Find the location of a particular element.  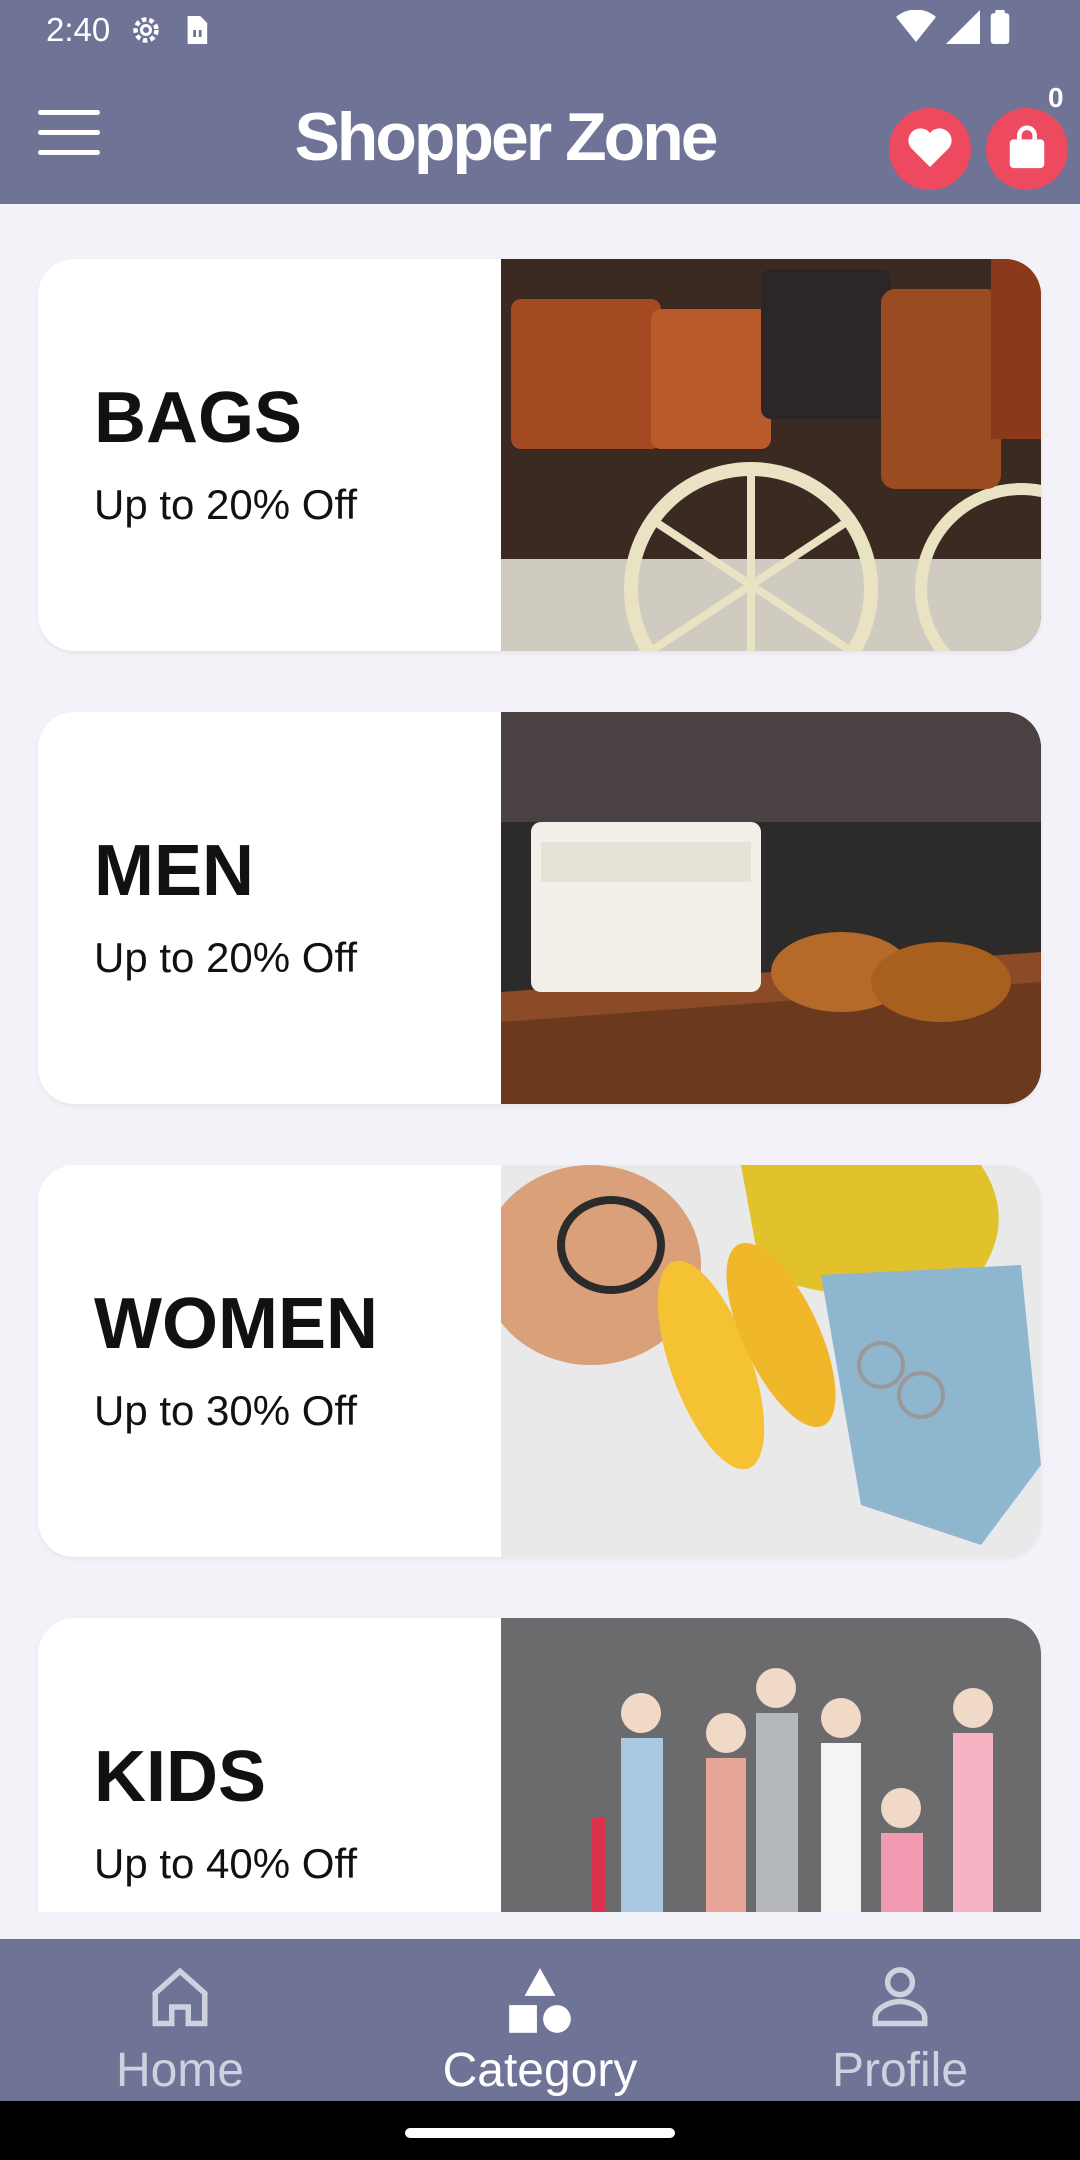

men-image is located at coordinates (771, 908).